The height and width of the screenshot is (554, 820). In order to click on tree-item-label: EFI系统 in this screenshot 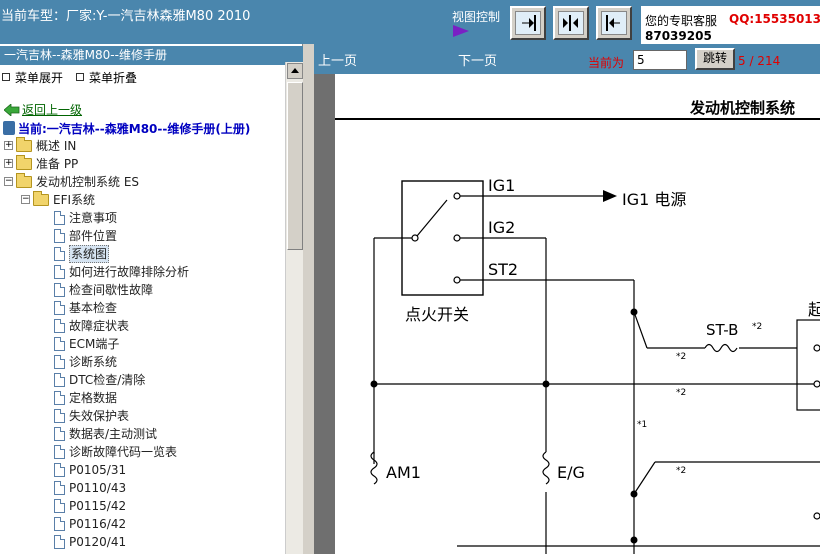, I will do `click(74, 200)`.